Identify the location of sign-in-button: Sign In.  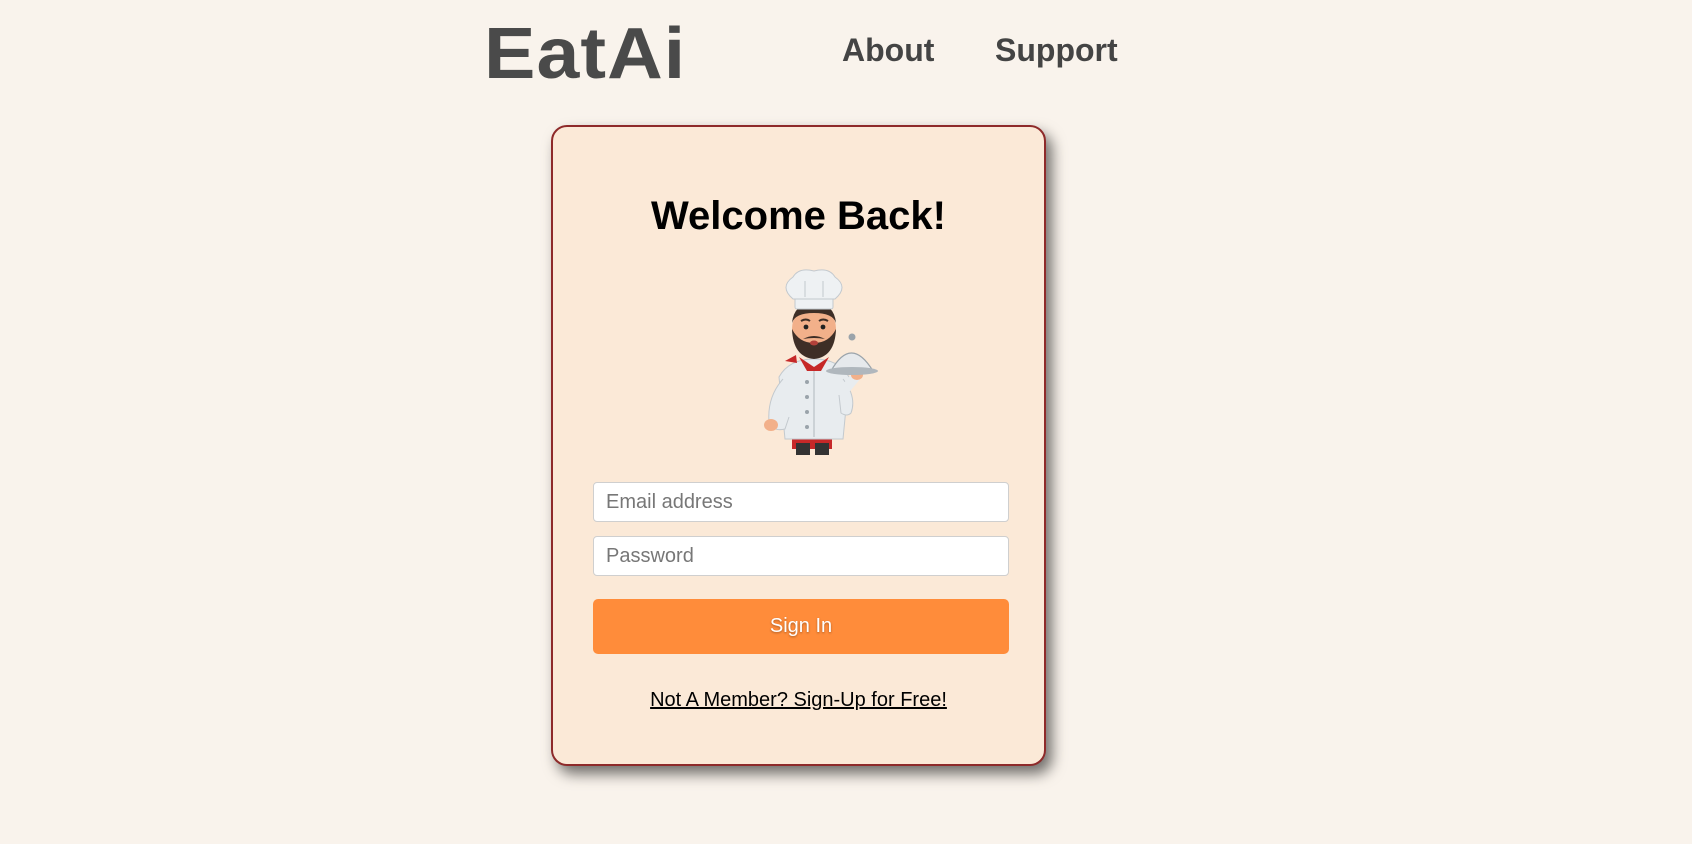
(801, 626).